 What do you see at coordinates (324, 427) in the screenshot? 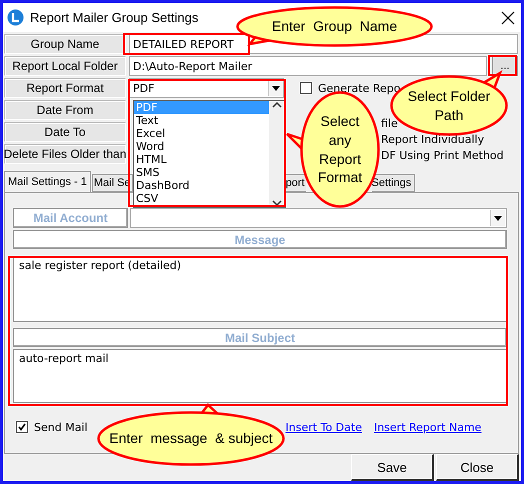
I see `insert-link: Insert To Date` at bounding box center [324, 427].